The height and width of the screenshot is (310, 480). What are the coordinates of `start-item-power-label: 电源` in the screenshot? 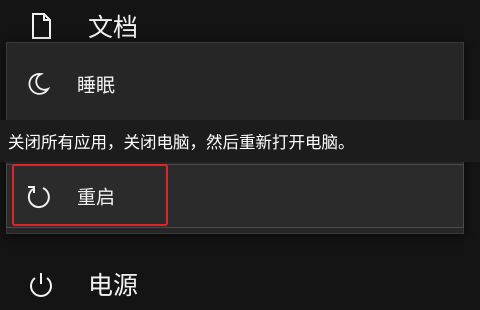 It's located at (113, 285).